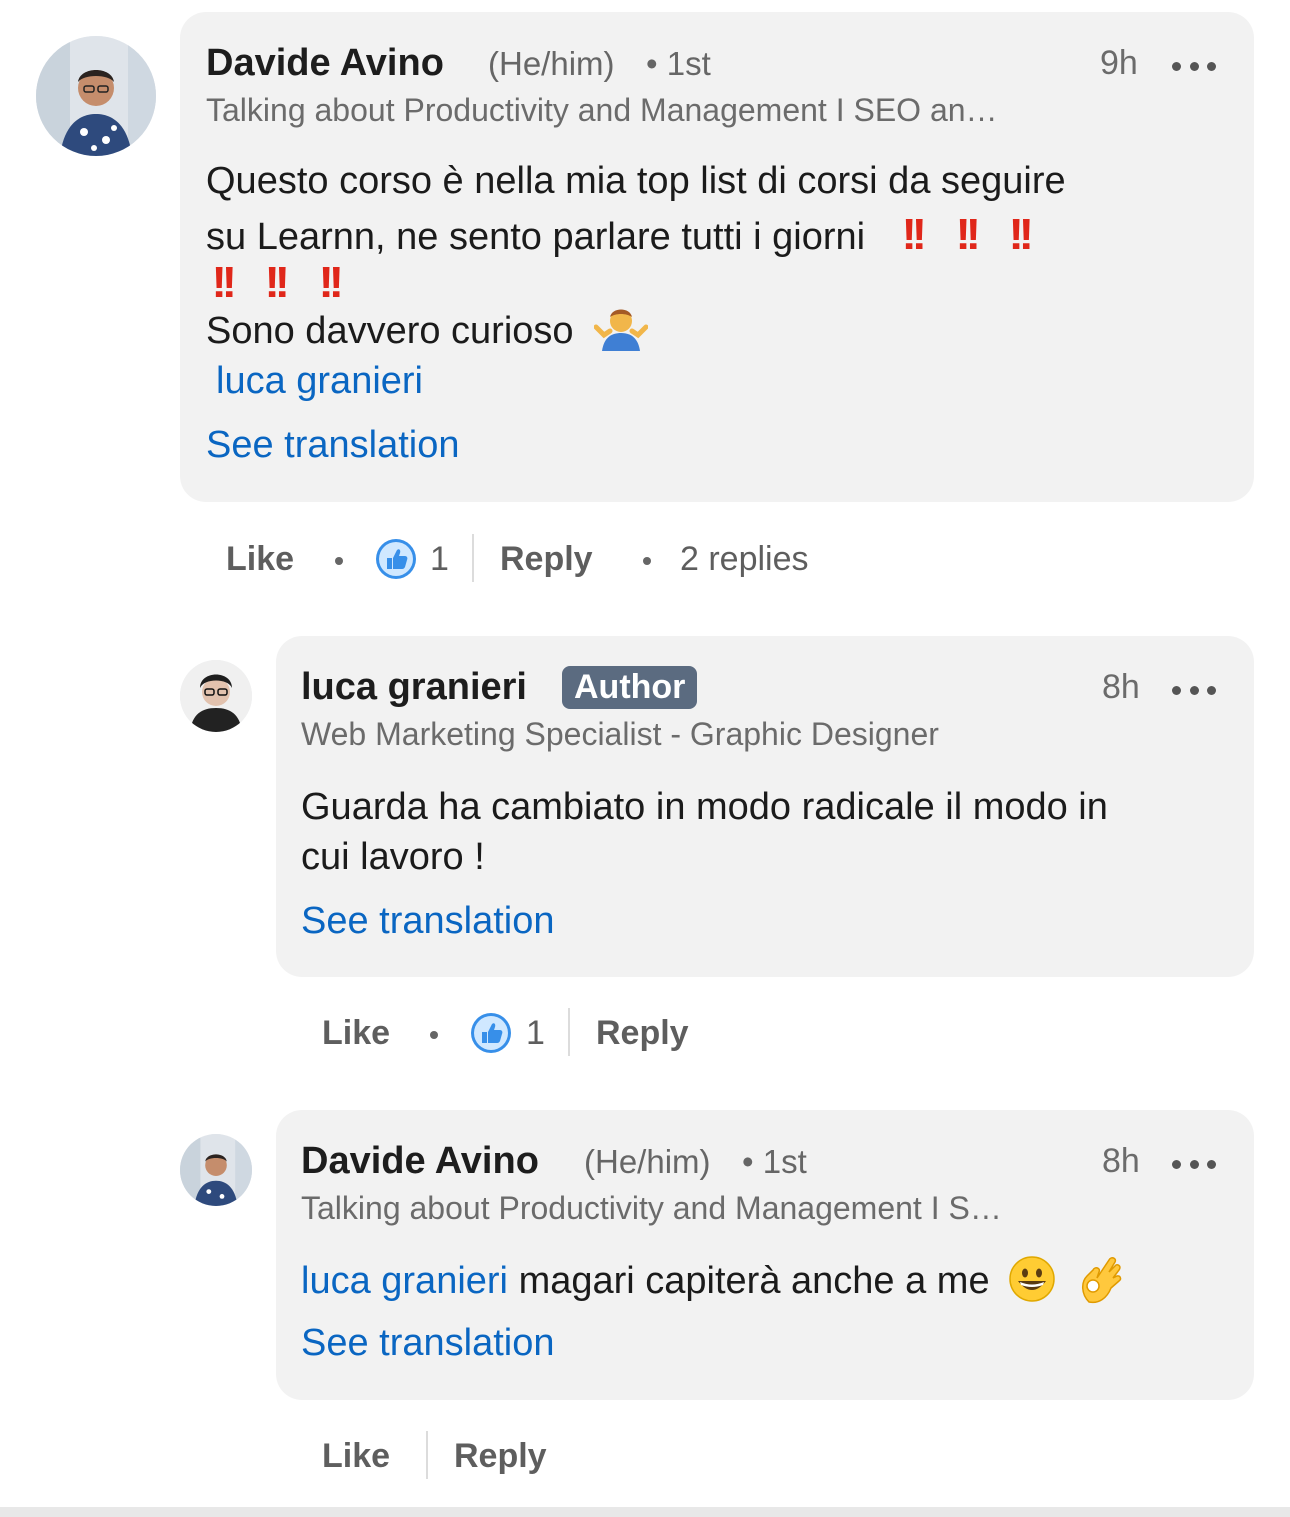  I want to click on reply-author-pronouns: (He/him), so click(647, 1161).